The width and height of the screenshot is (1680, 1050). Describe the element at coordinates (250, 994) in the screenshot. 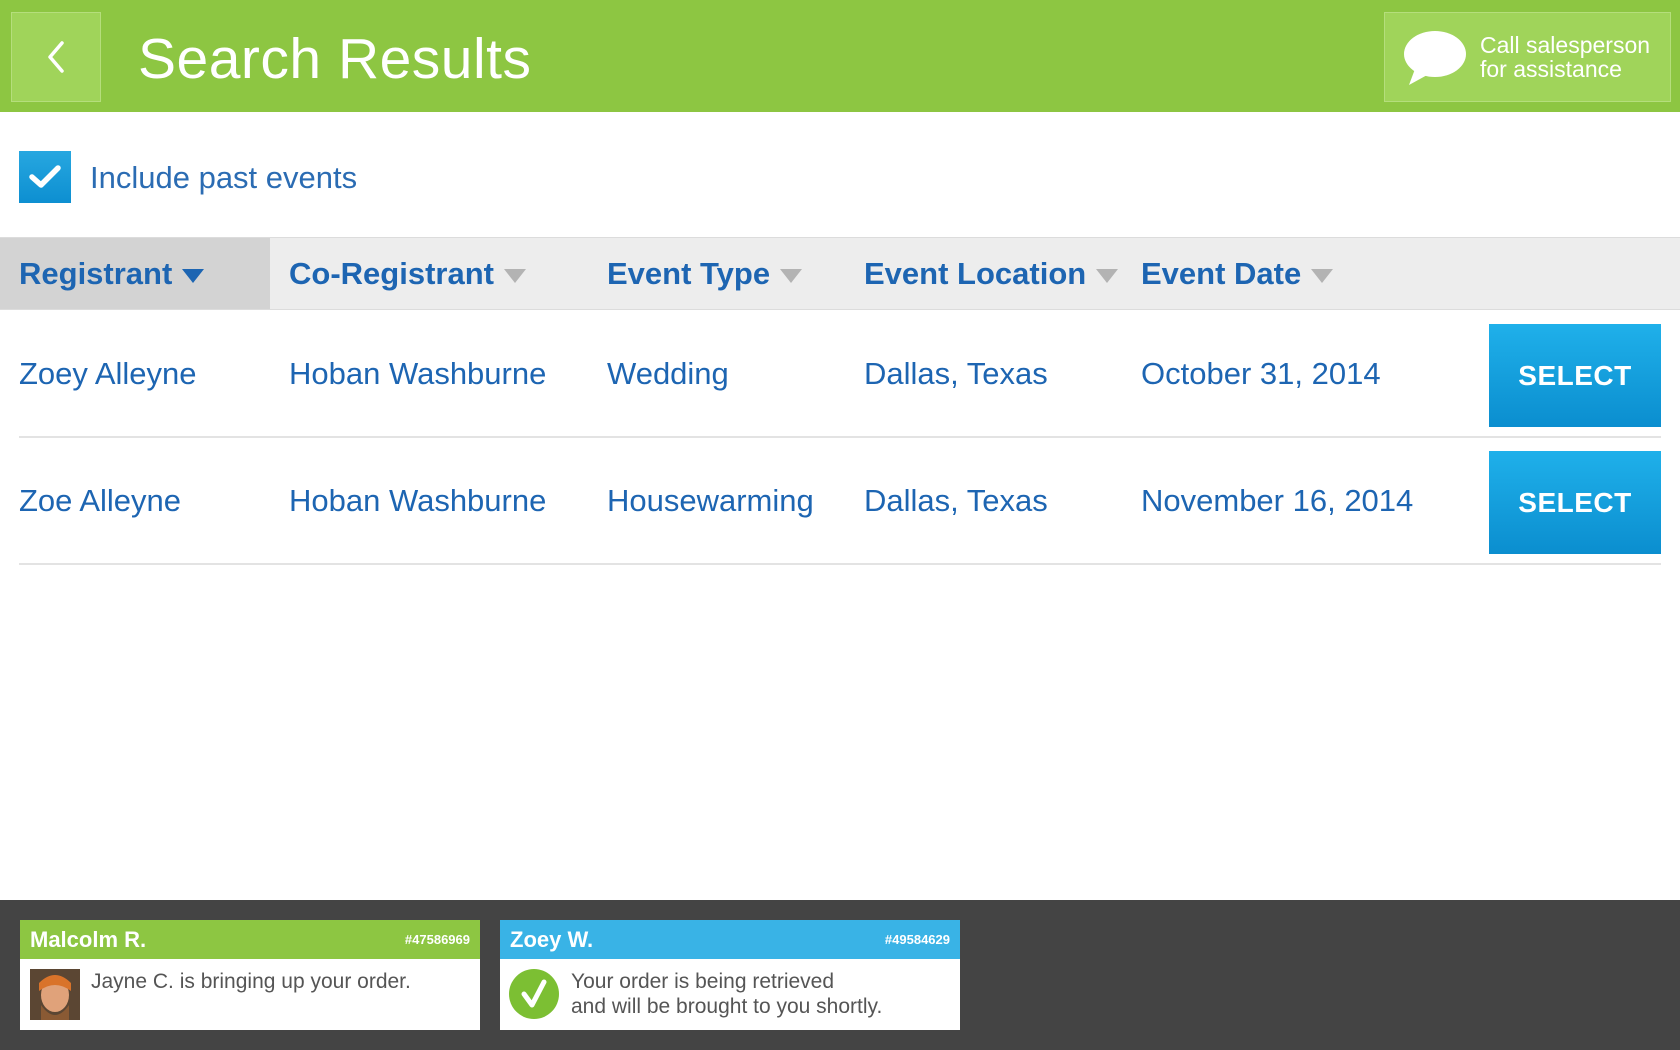

I see `notification-body: Jayne C. is bringing up your order.` at that location.